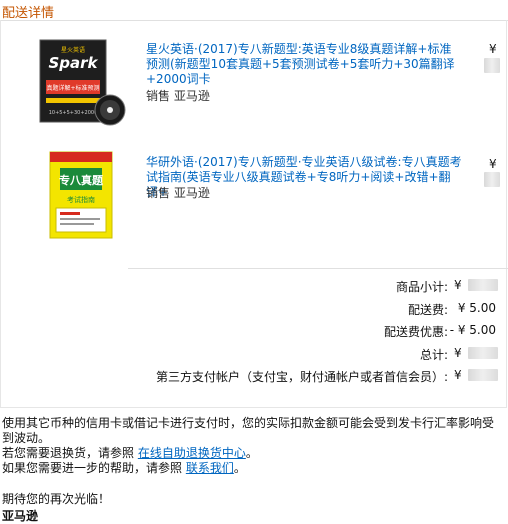 The image size is (508, 524). Describe the element at coordinates (239, 468) in the screenshot. I see `help-suffix: 。` at that location.